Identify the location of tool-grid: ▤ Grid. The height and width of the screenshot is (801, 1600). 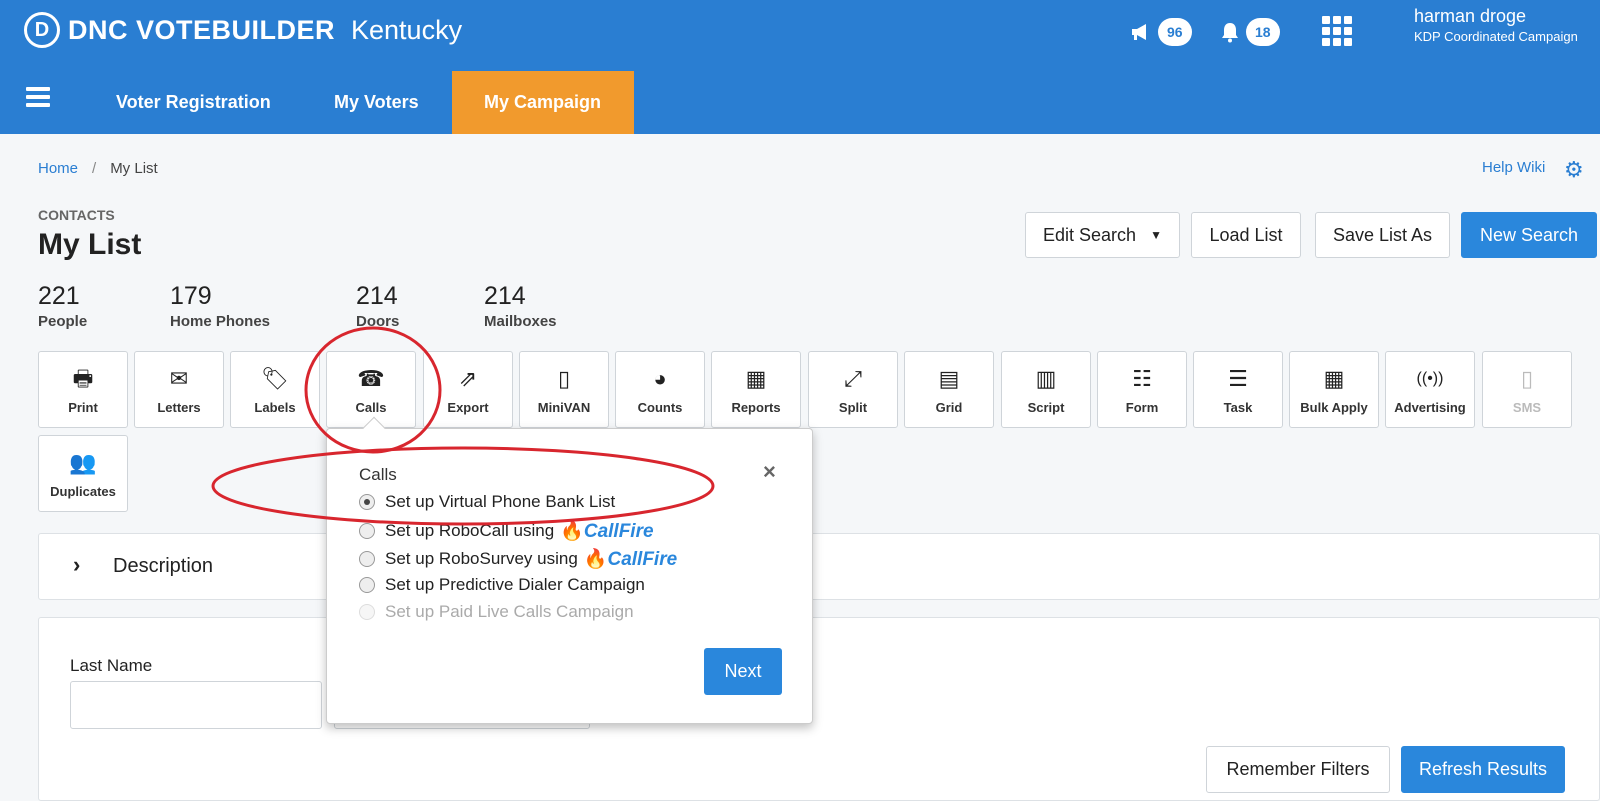
(949, 389).